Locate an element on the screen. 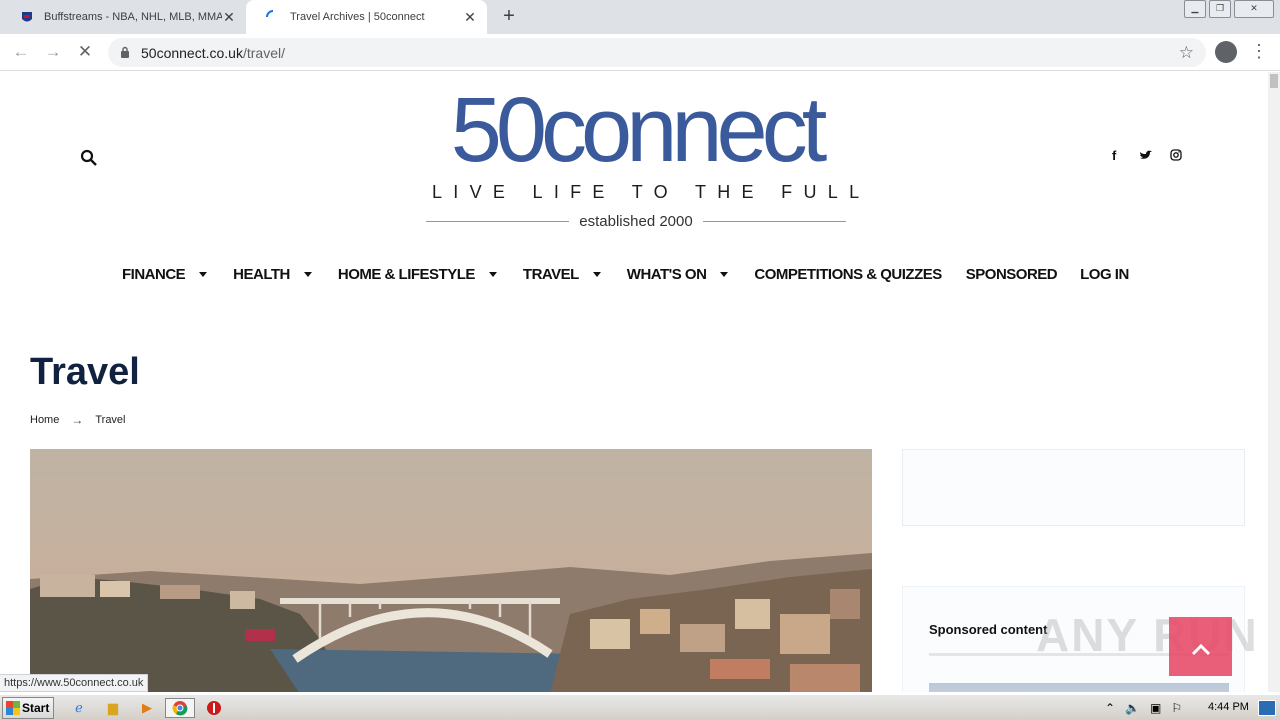 The image size is (1280, 720). nav-label: SPONSORED is located at coordinates (1011, 274).